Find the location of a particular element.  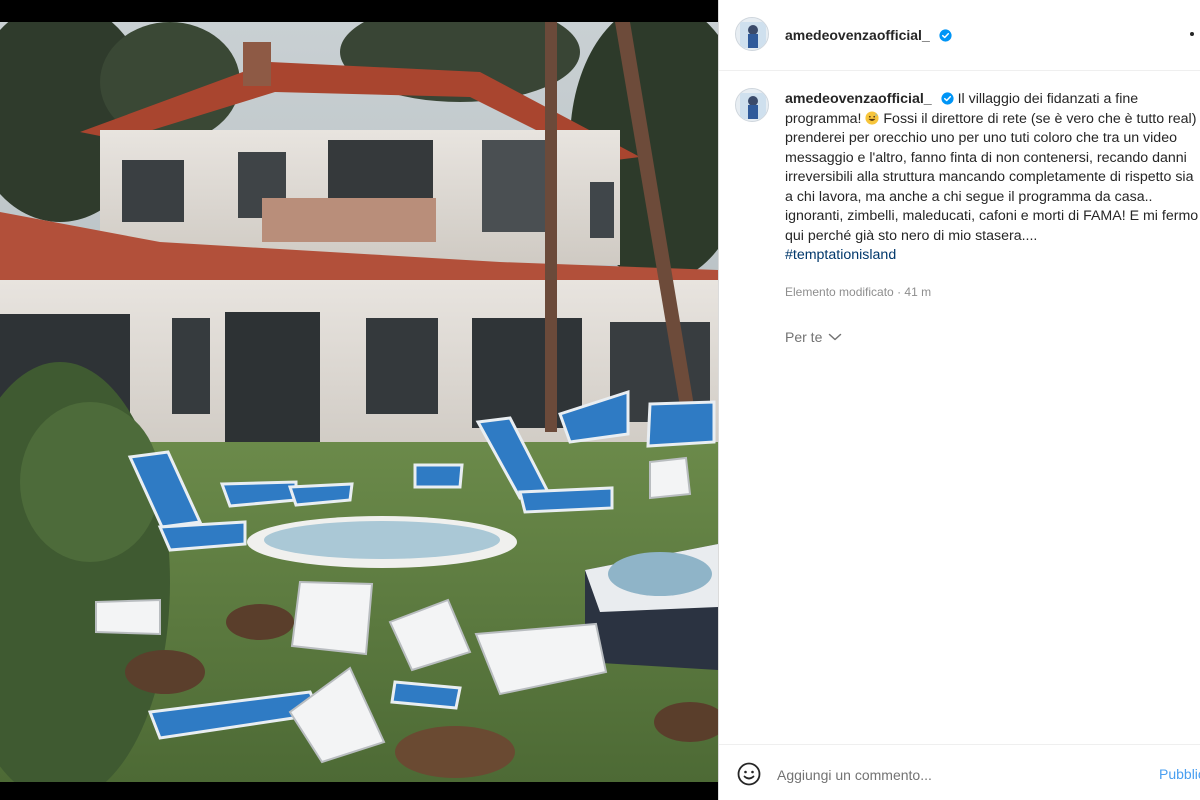

caption-avatar-image is located at coordinates (752, 105).